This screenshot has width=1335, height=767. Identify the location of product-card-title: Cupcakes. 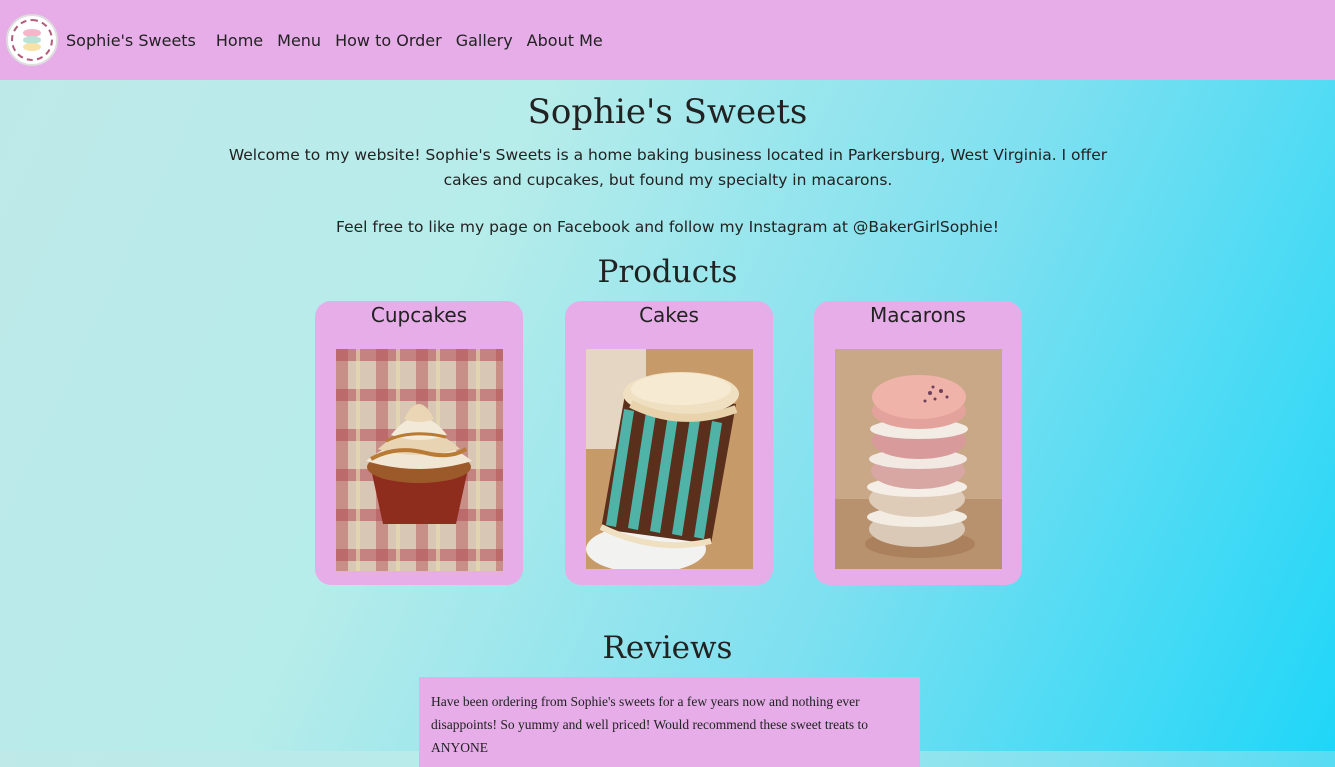
(419, 315).